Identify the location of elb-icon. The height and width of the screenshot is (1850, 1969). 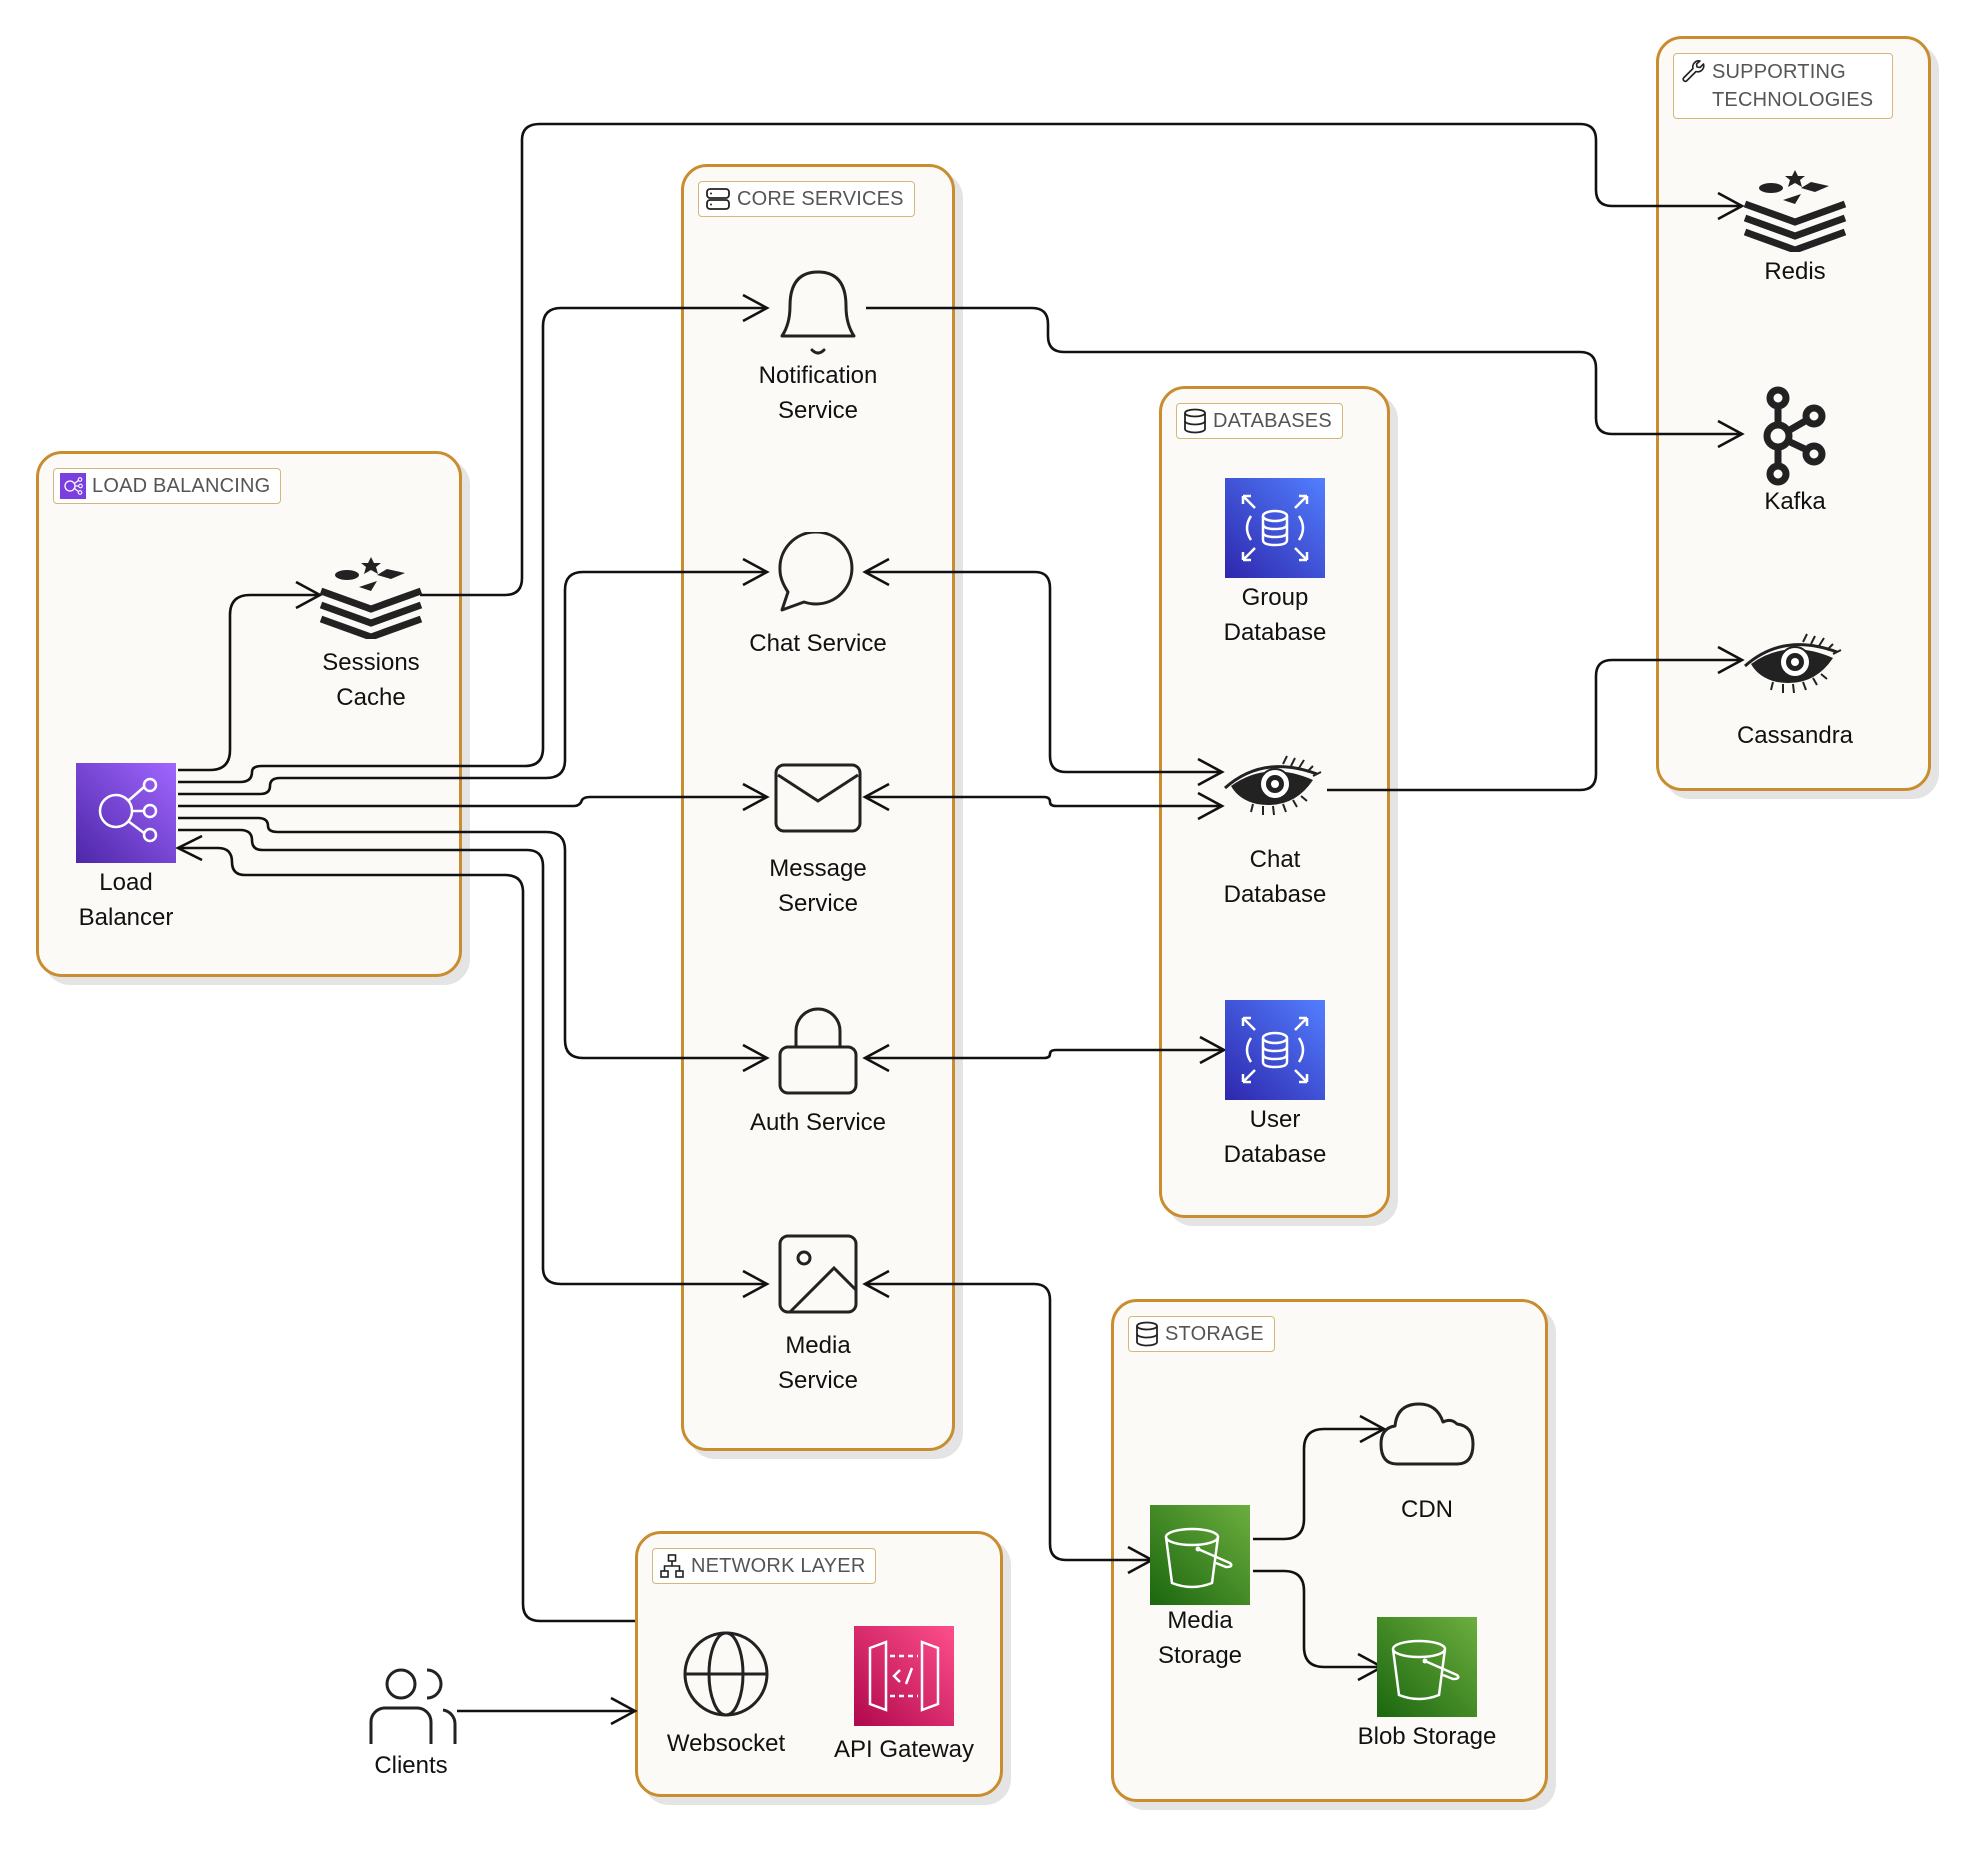
(126, 813).